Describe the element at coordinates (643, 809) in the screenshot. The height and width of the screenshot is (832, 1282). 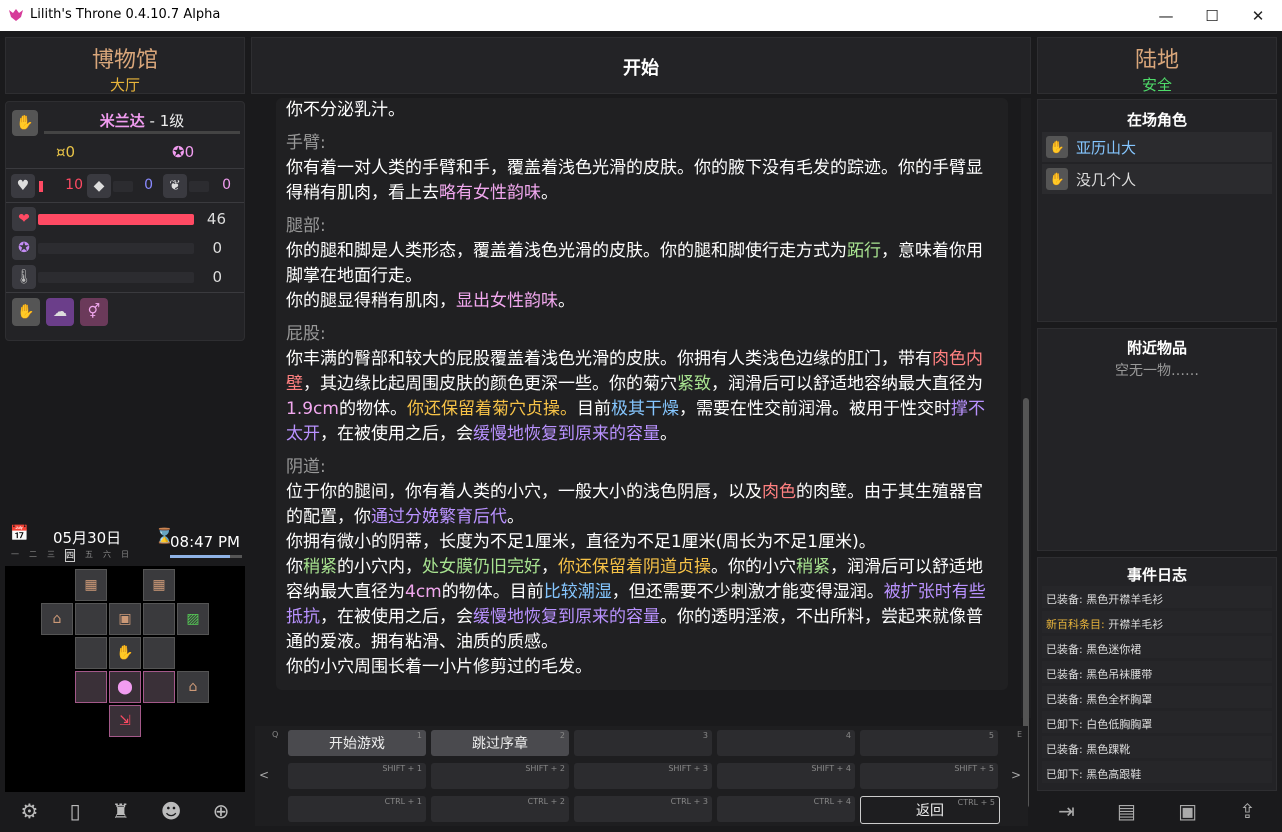
I see `action-button: CTRL + 3` at that location.